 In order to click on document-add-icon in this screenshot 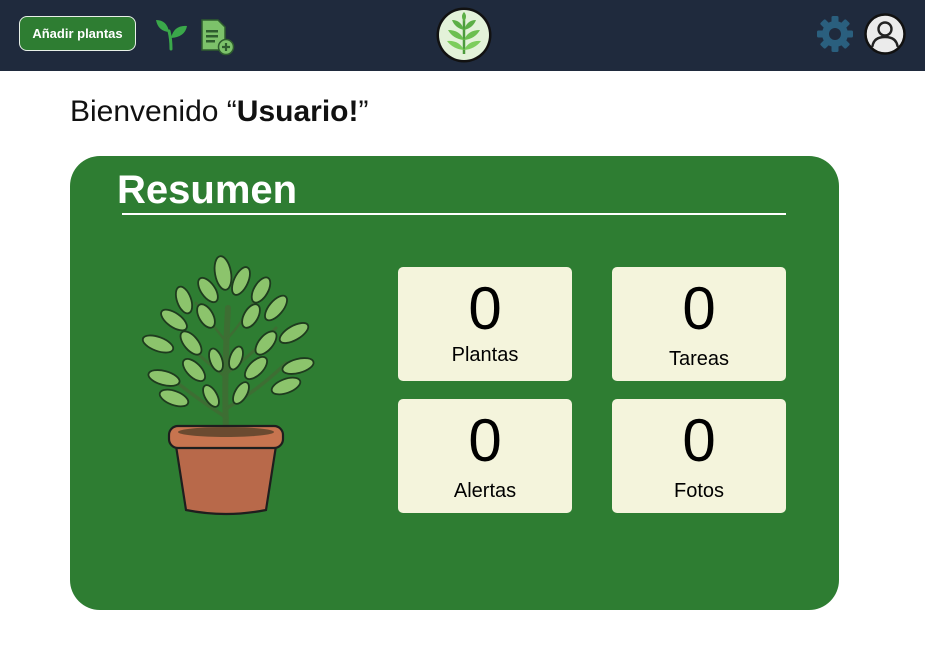, I will do `click(217, 37)`.